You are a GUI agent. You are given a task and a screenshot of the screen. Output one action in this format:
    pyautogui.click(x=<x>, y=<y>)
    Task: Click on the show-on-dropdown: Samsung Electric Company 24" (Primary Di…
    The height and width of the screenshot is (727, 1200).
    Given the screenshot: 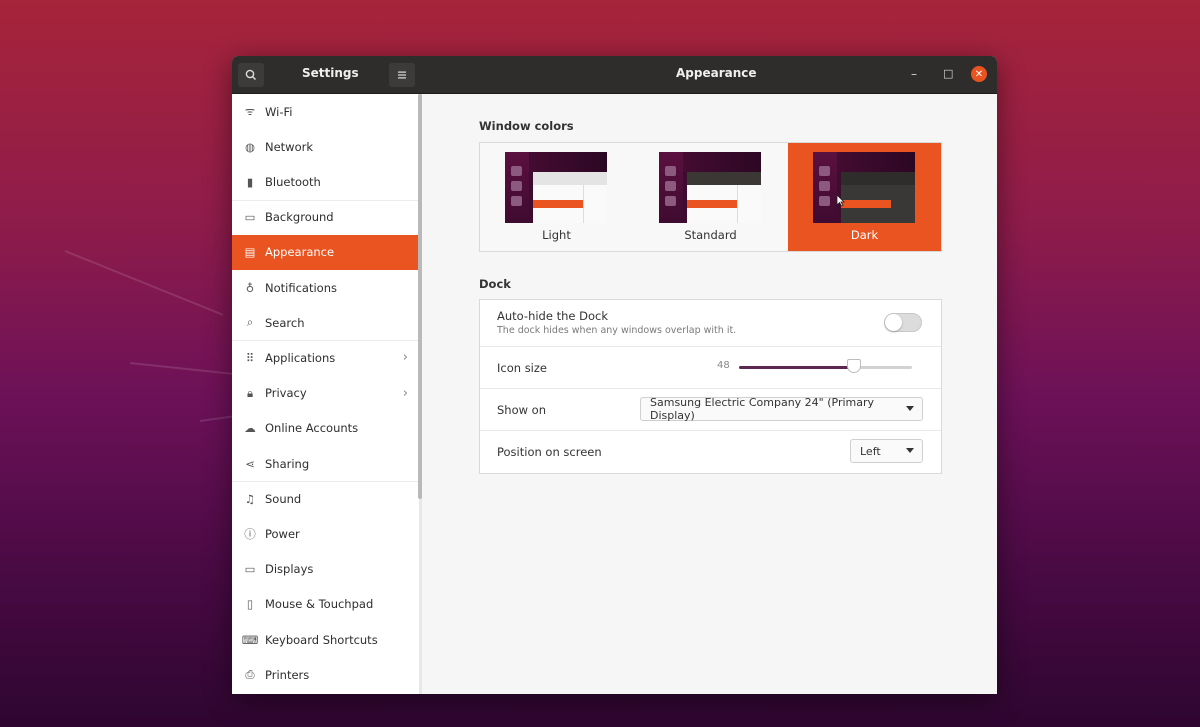 What is the action you would take?
    pyautogui.click(x=781, y=409)
    